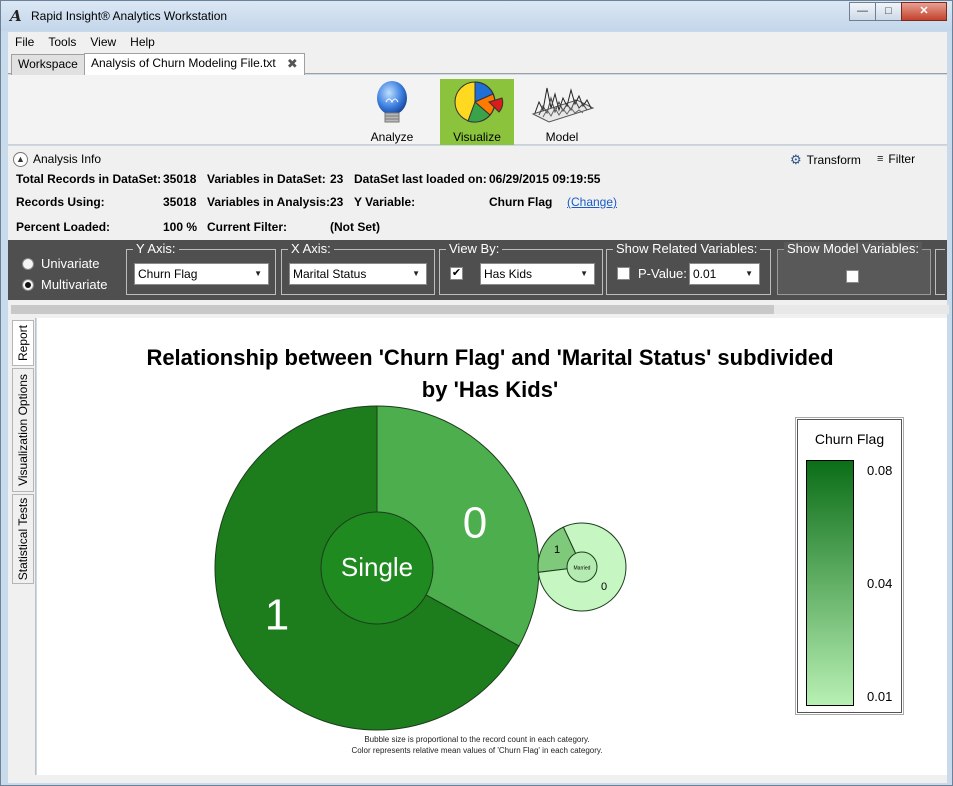 This screenshot has width=953, height=786. Describe the element at coordinates (420, 179) in the screenshot. I see `last-loaded-label: DataSet last loaded on:` at that location.